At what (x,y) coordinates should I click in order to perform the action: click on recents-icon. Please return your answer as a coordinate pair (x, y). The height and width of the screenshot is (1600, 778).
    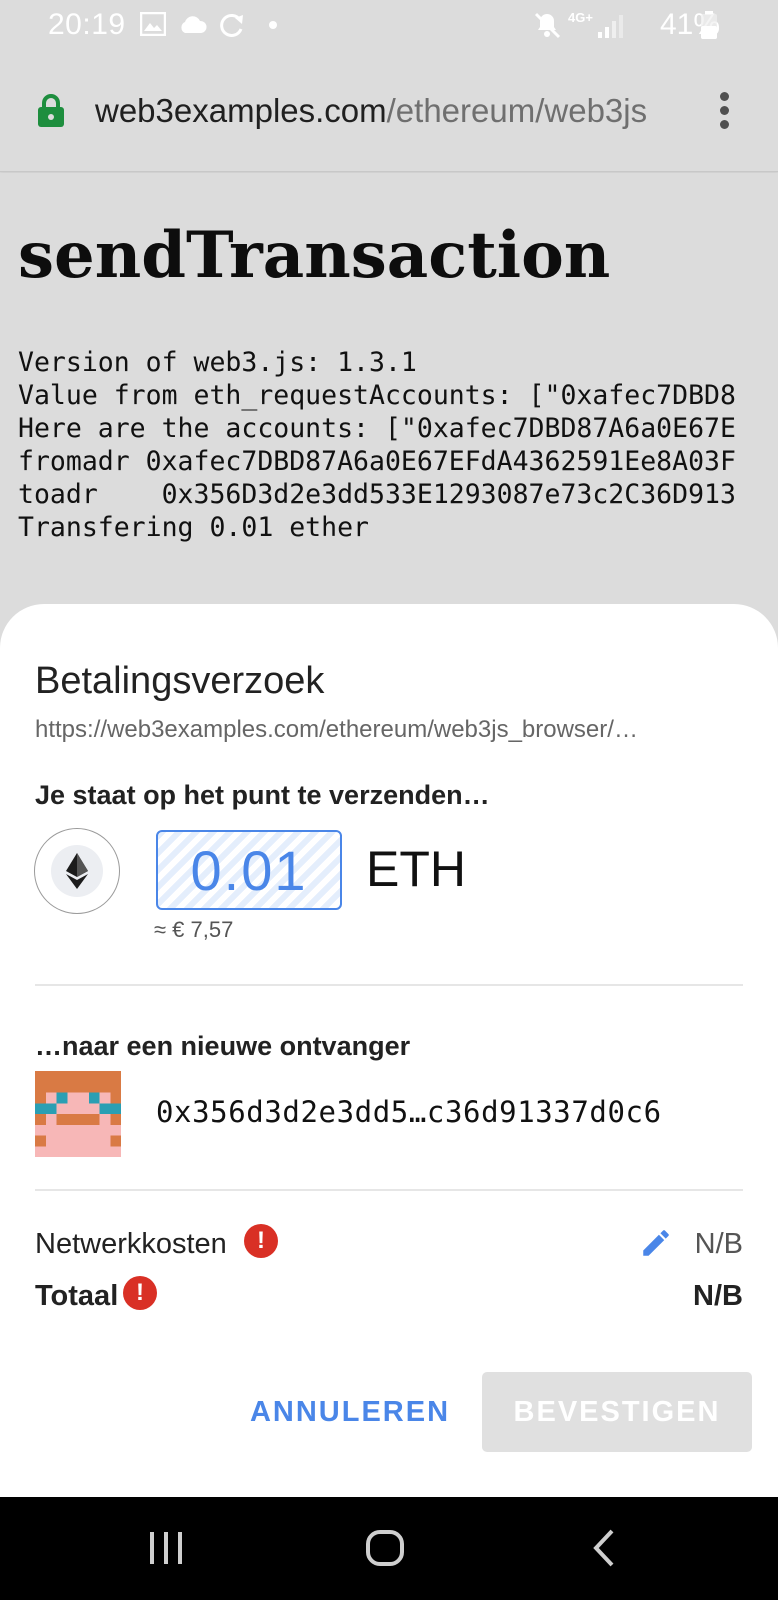
    Looking at the image, I should click on (167, 1548).